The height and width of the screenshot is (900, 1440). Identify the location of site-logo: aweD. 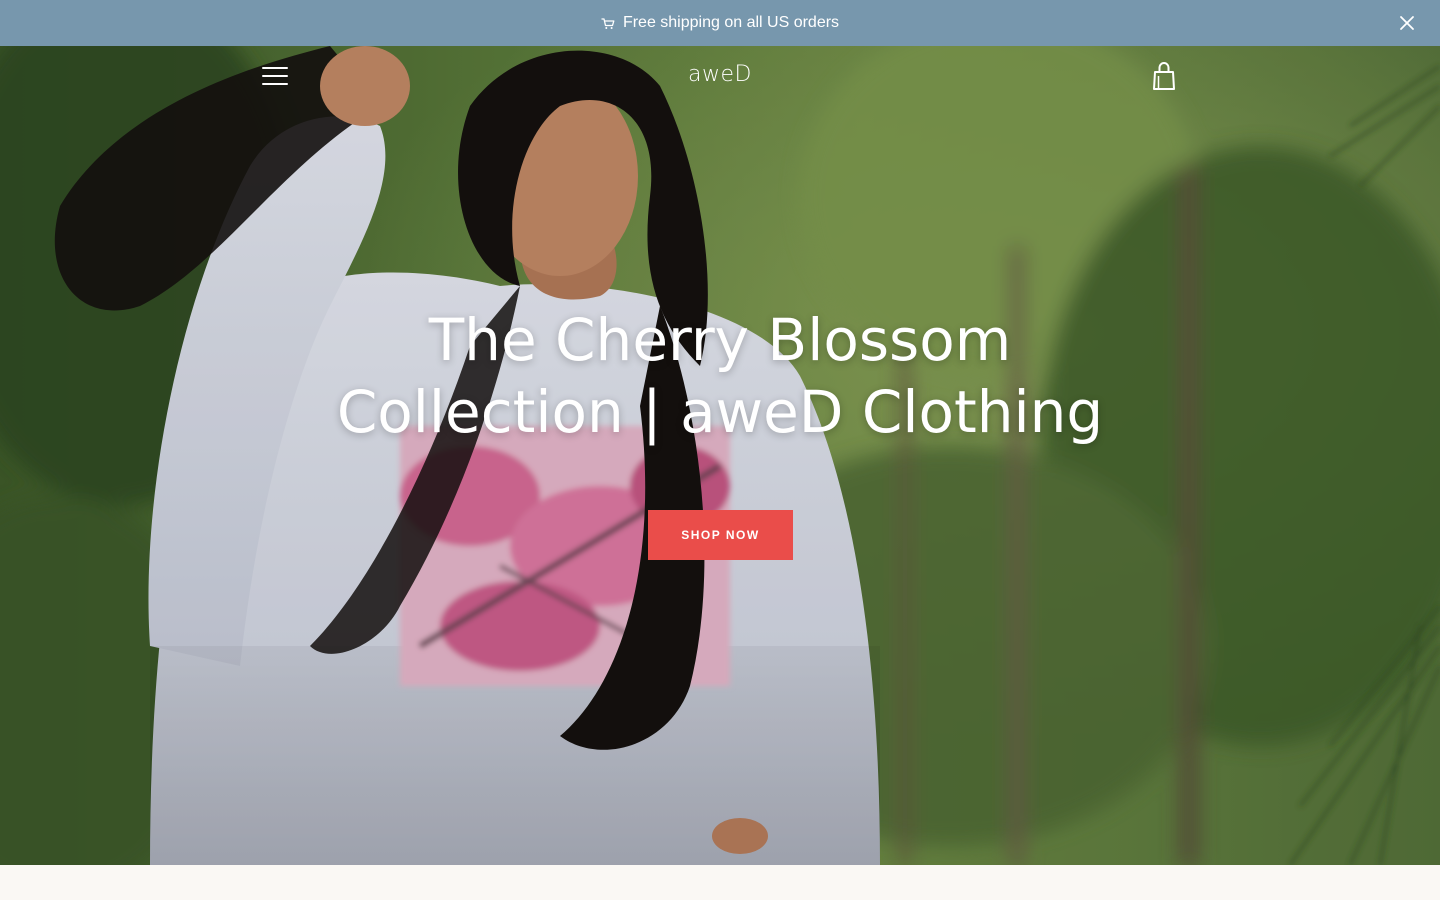
(720, 74).